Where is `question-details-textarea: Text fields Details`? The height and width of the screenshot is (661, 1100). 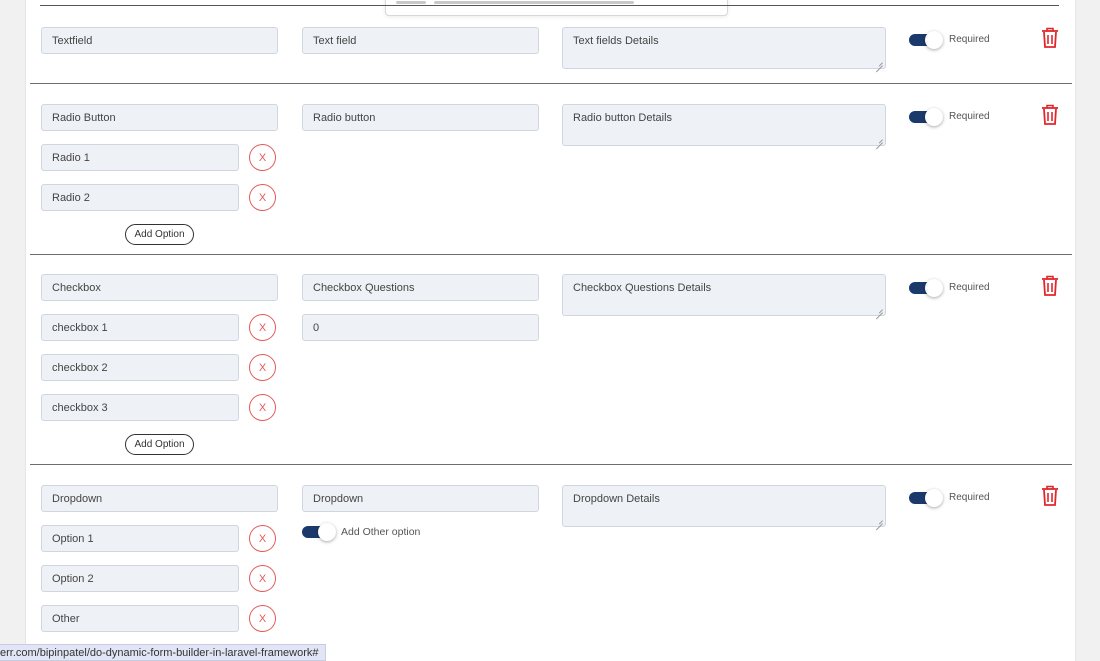
question-details-textarea: Text fields Details is located at coordinates (724, 48).